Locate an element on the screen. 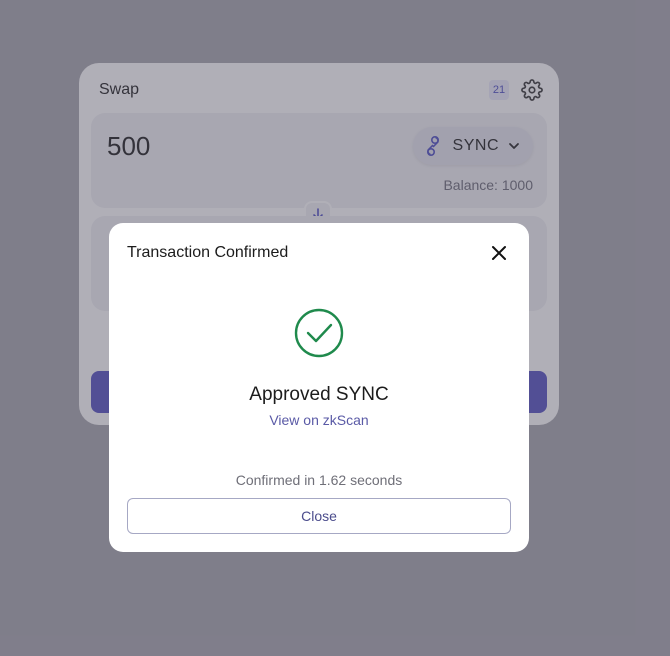 This screenshot has height=656, width=670. confirmation-time: Confirmed in 1.62 seconds is located at coordinates (319, 480).